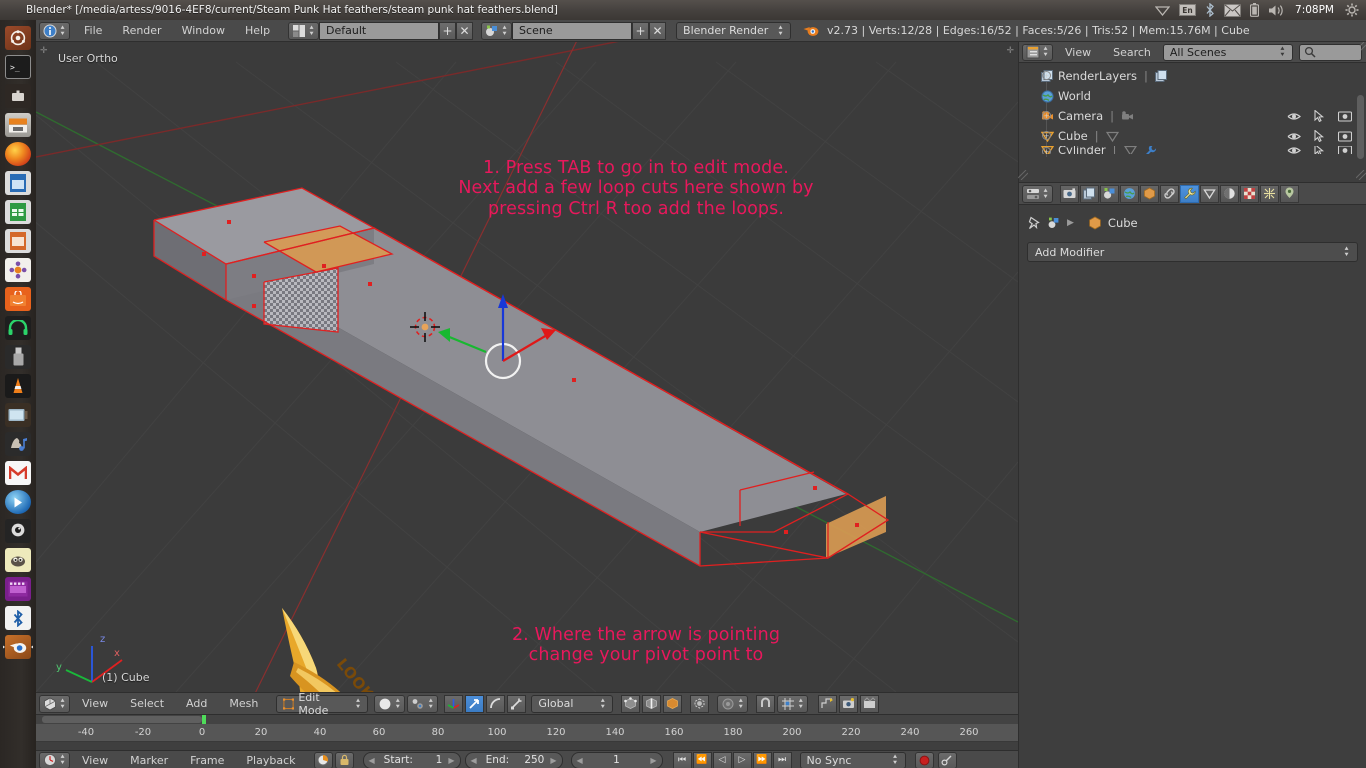  Describe the element at coordinates (1037, 193) in the screenshot. I see `editor-type-selector-properties: ⯅ ⯆` at that location.